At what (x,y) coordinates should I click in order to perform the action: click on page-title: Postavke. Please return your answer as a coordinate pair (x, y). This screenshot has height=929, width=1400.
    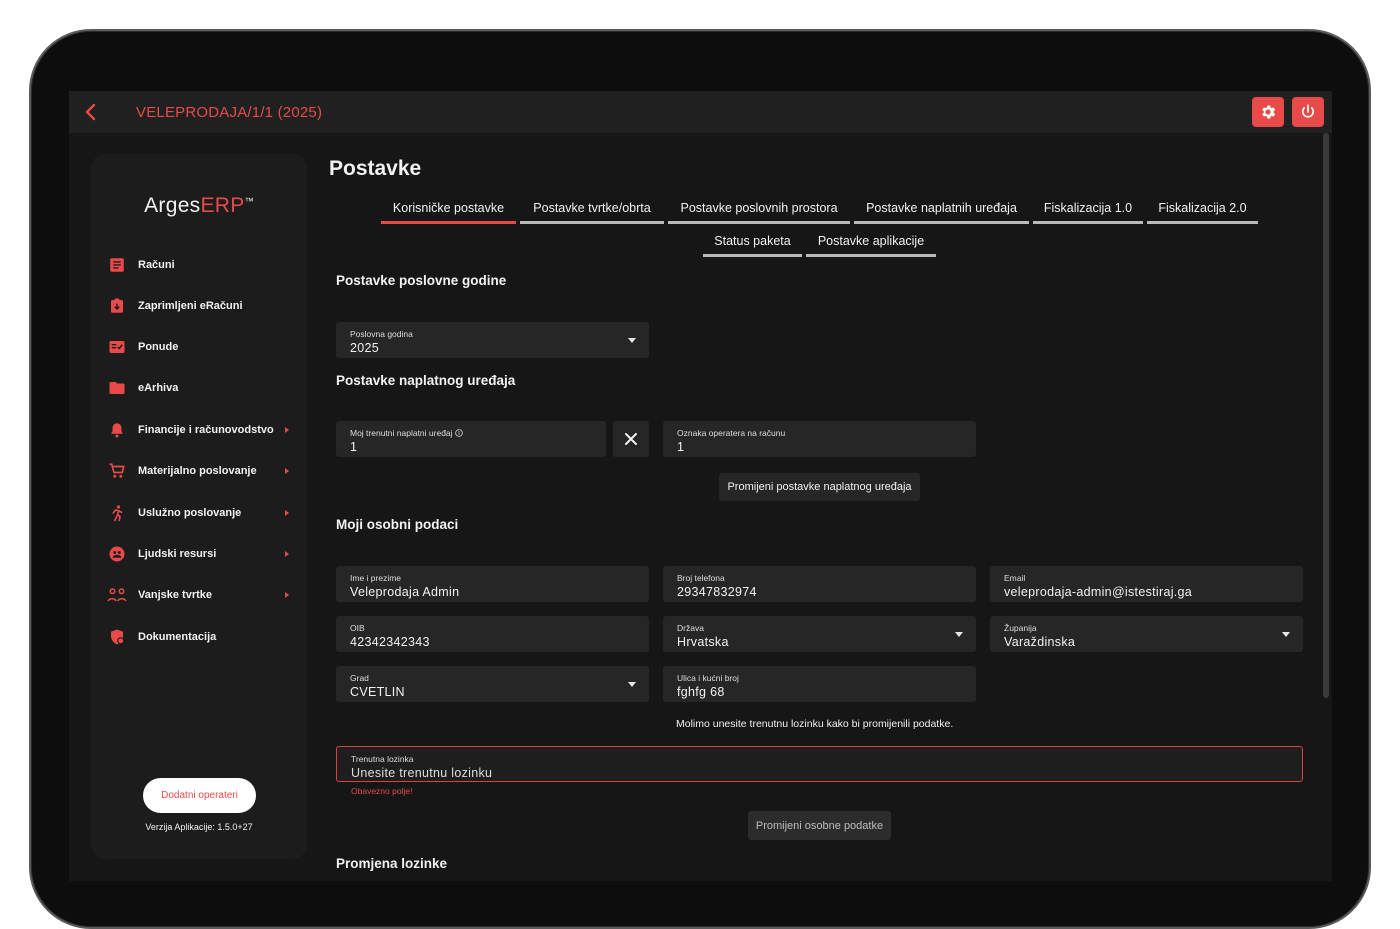
    Looking at the image, I should click on (375, 168).